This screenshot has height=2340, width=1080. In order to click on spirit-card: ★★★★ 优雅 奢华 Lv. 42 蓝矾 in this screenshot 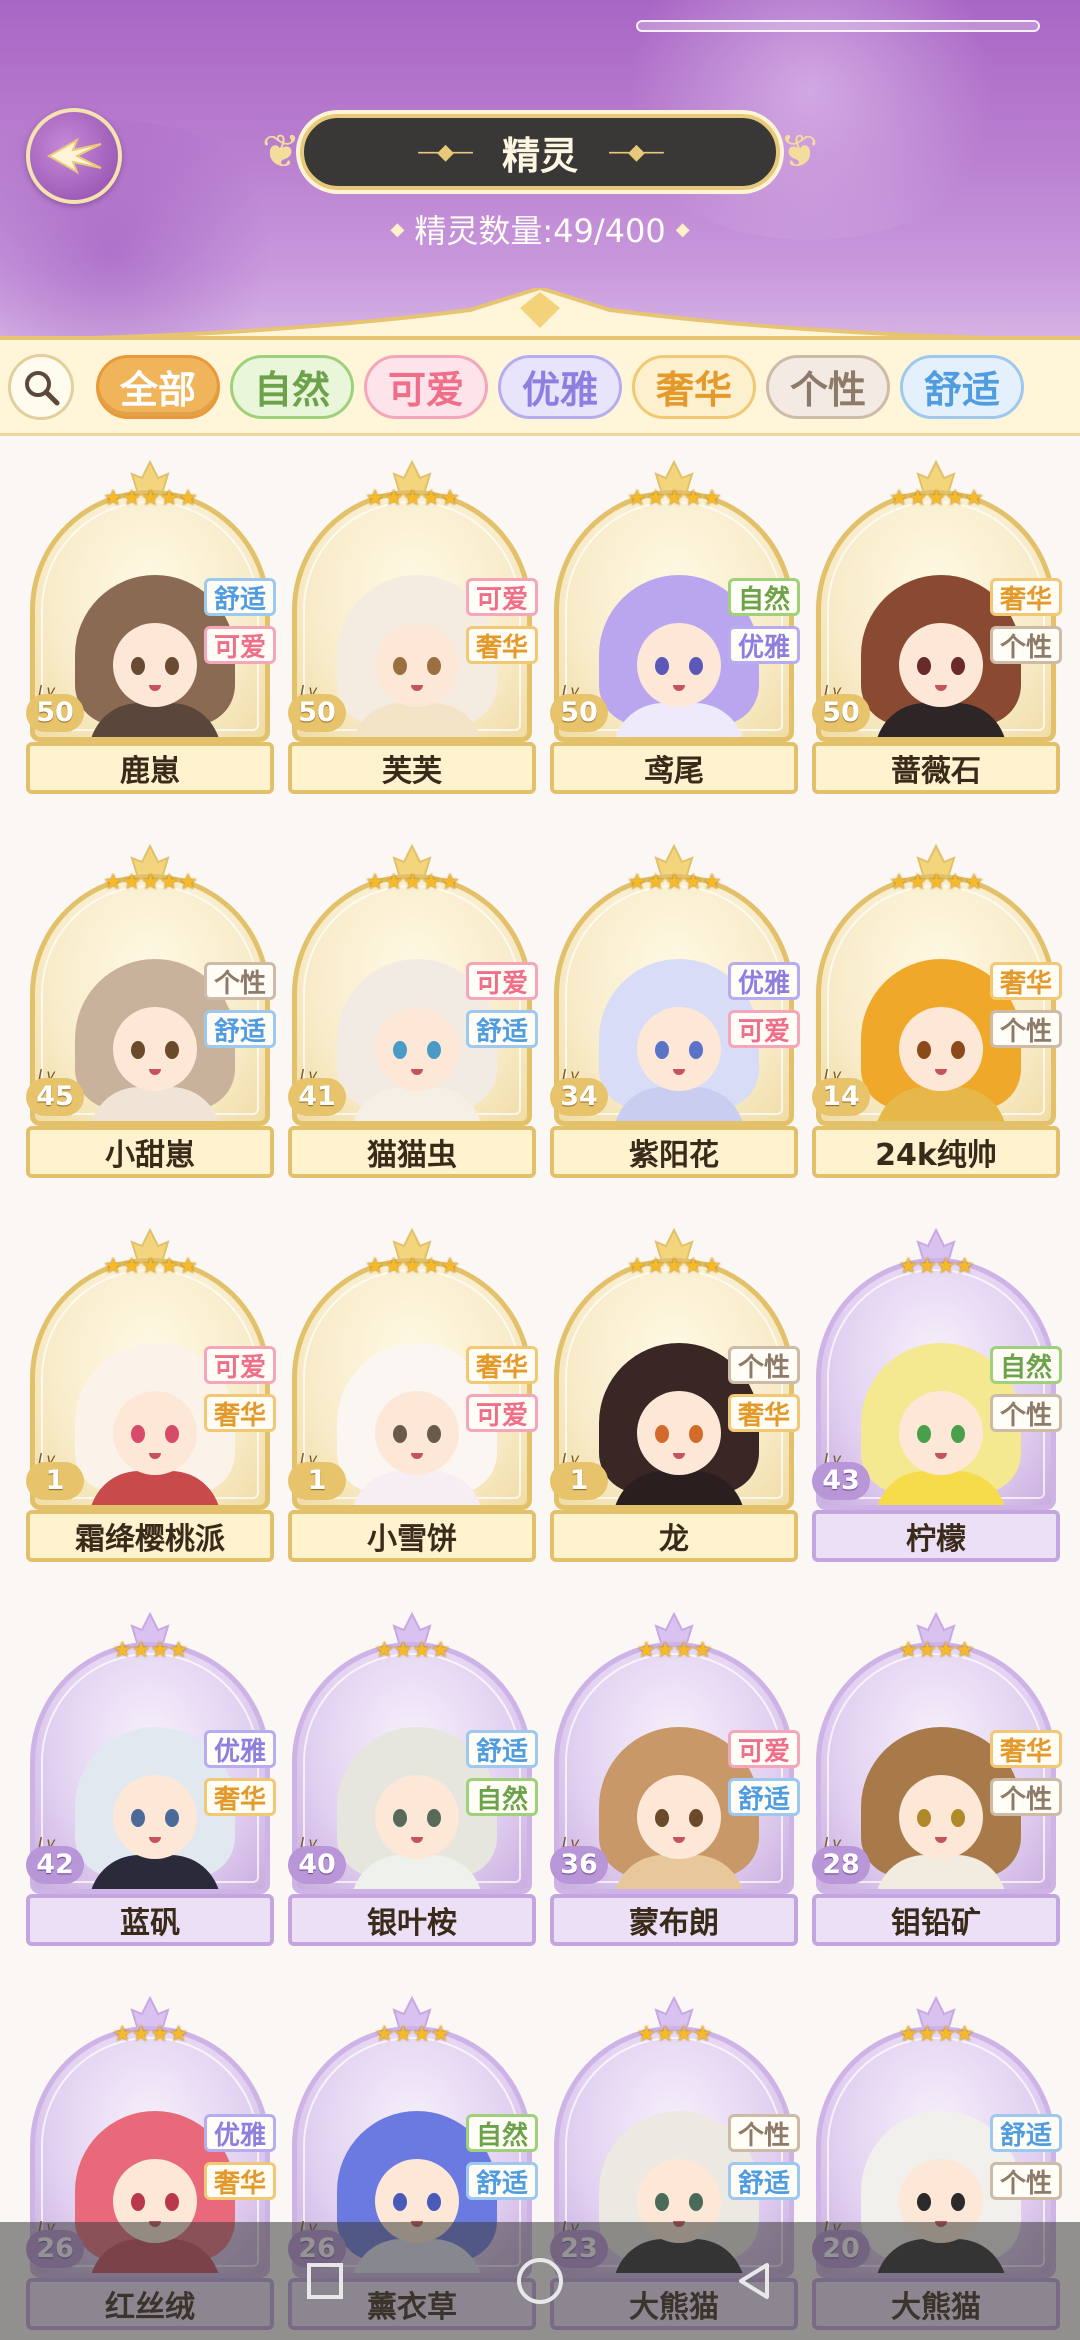, I will do `click(151, 1792)`.